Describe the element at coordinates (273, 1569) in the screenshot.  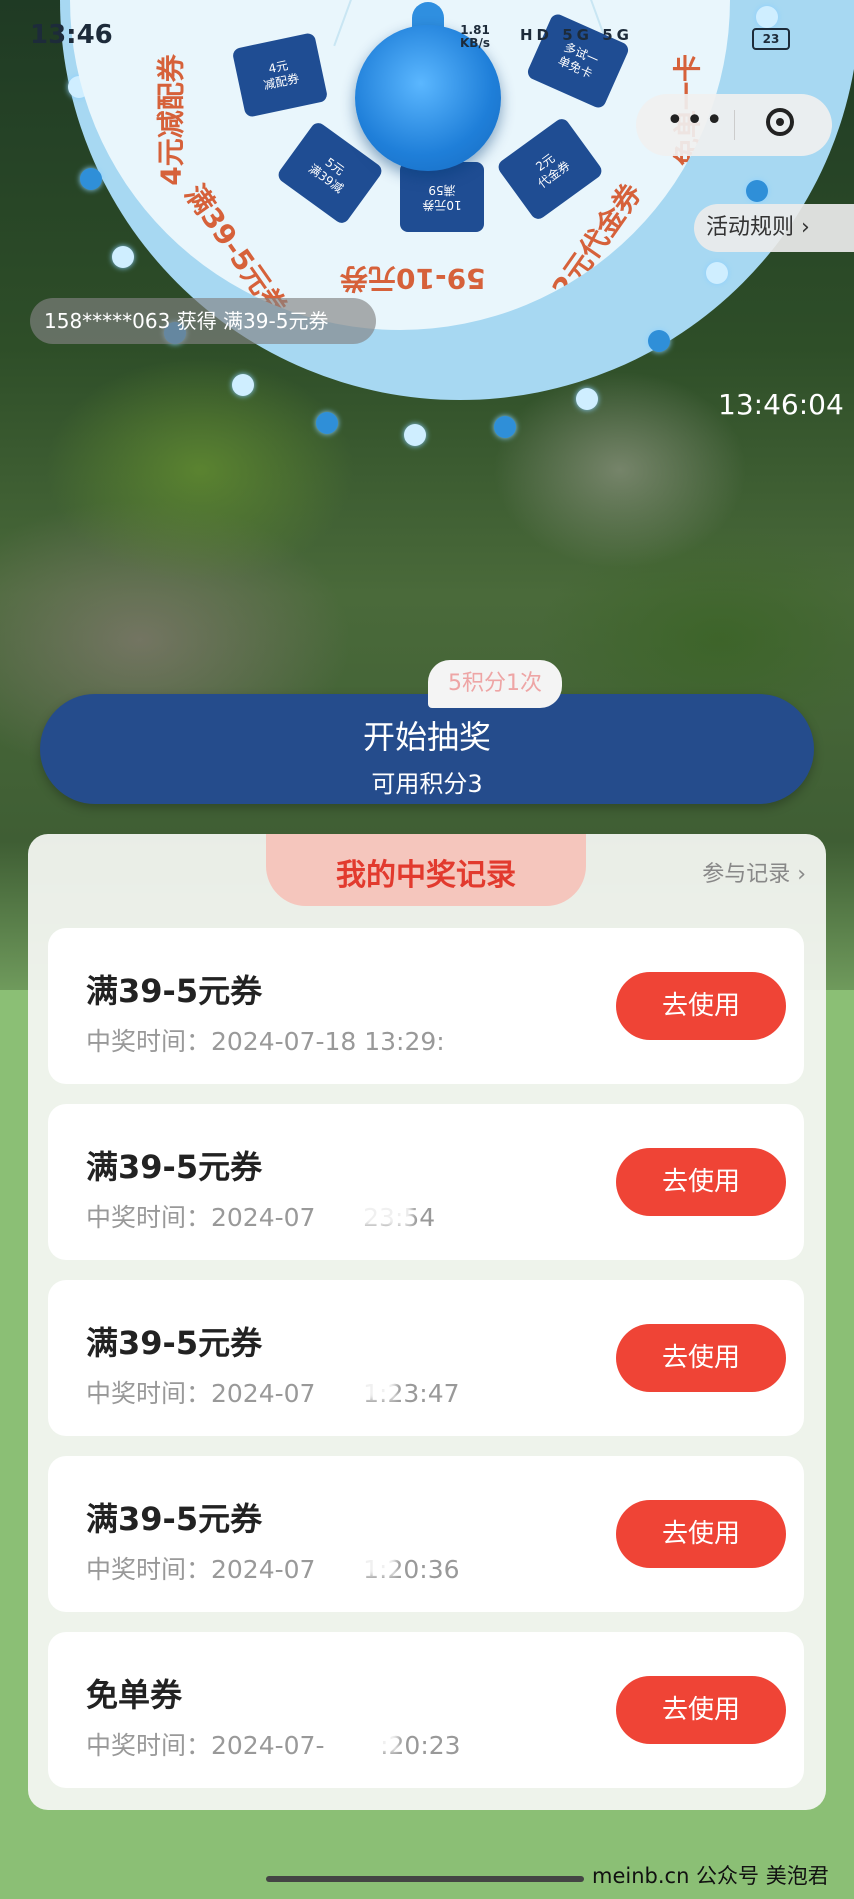
I see `record-win-time: 中奖时间：2024-07 1:20:36` at that location.